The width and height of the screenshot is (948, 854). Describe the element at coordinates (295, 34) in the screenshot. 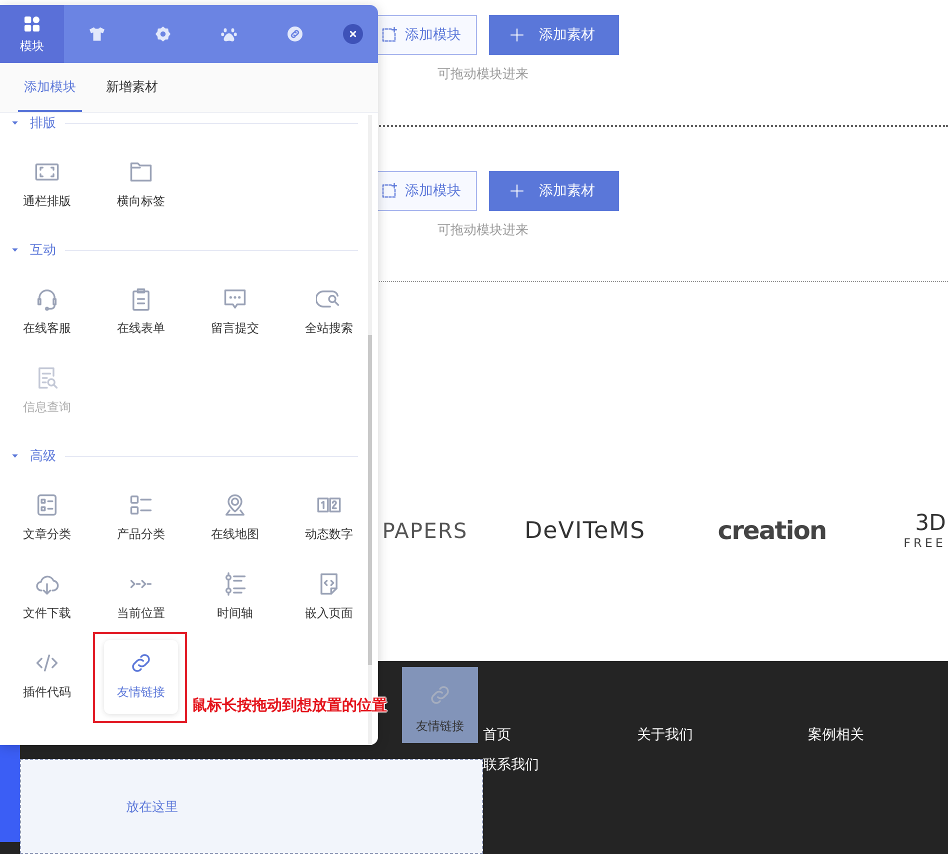

I see `link-icon` at that location.